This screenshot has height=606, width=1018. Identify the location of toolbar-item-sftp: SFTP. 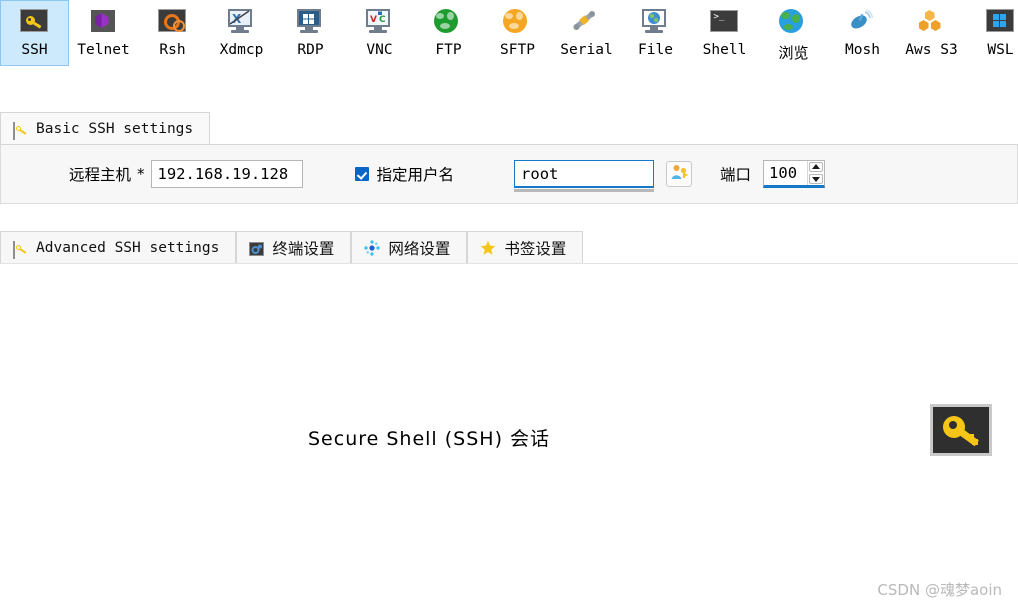
(517, 33).